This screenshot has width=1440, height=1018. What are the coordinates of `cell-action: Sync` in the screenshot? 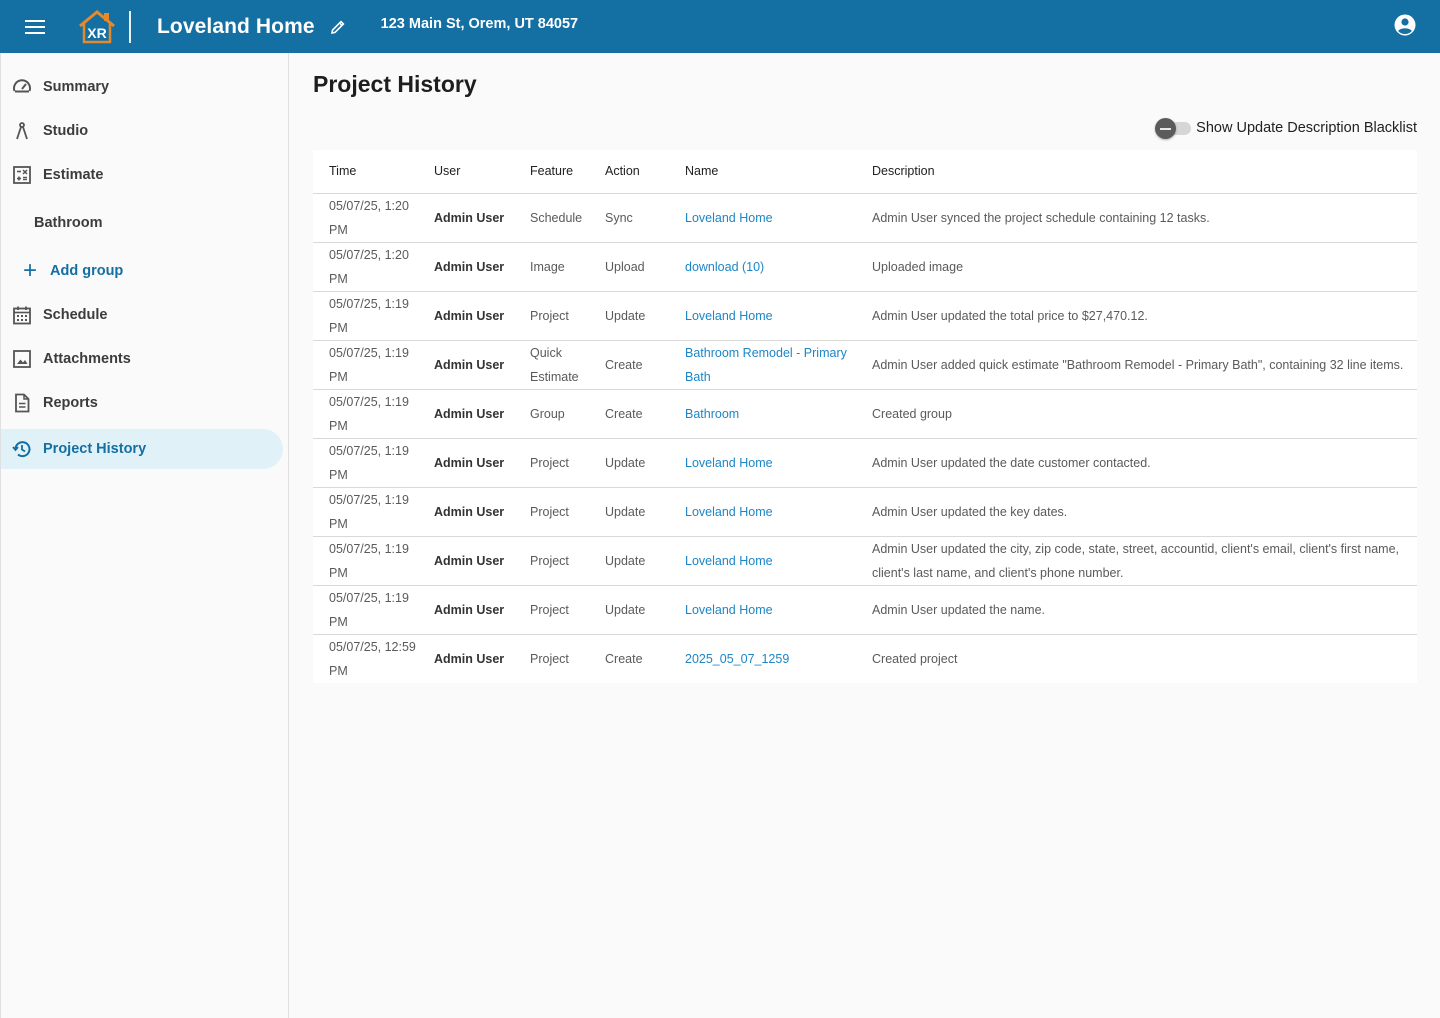 It's located at (629, 218).